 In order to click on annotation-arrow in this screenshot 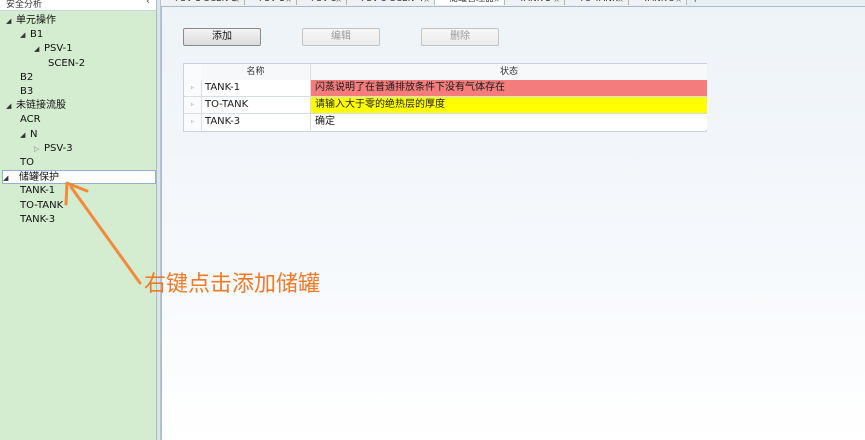, I will do `click(103, 233)`.